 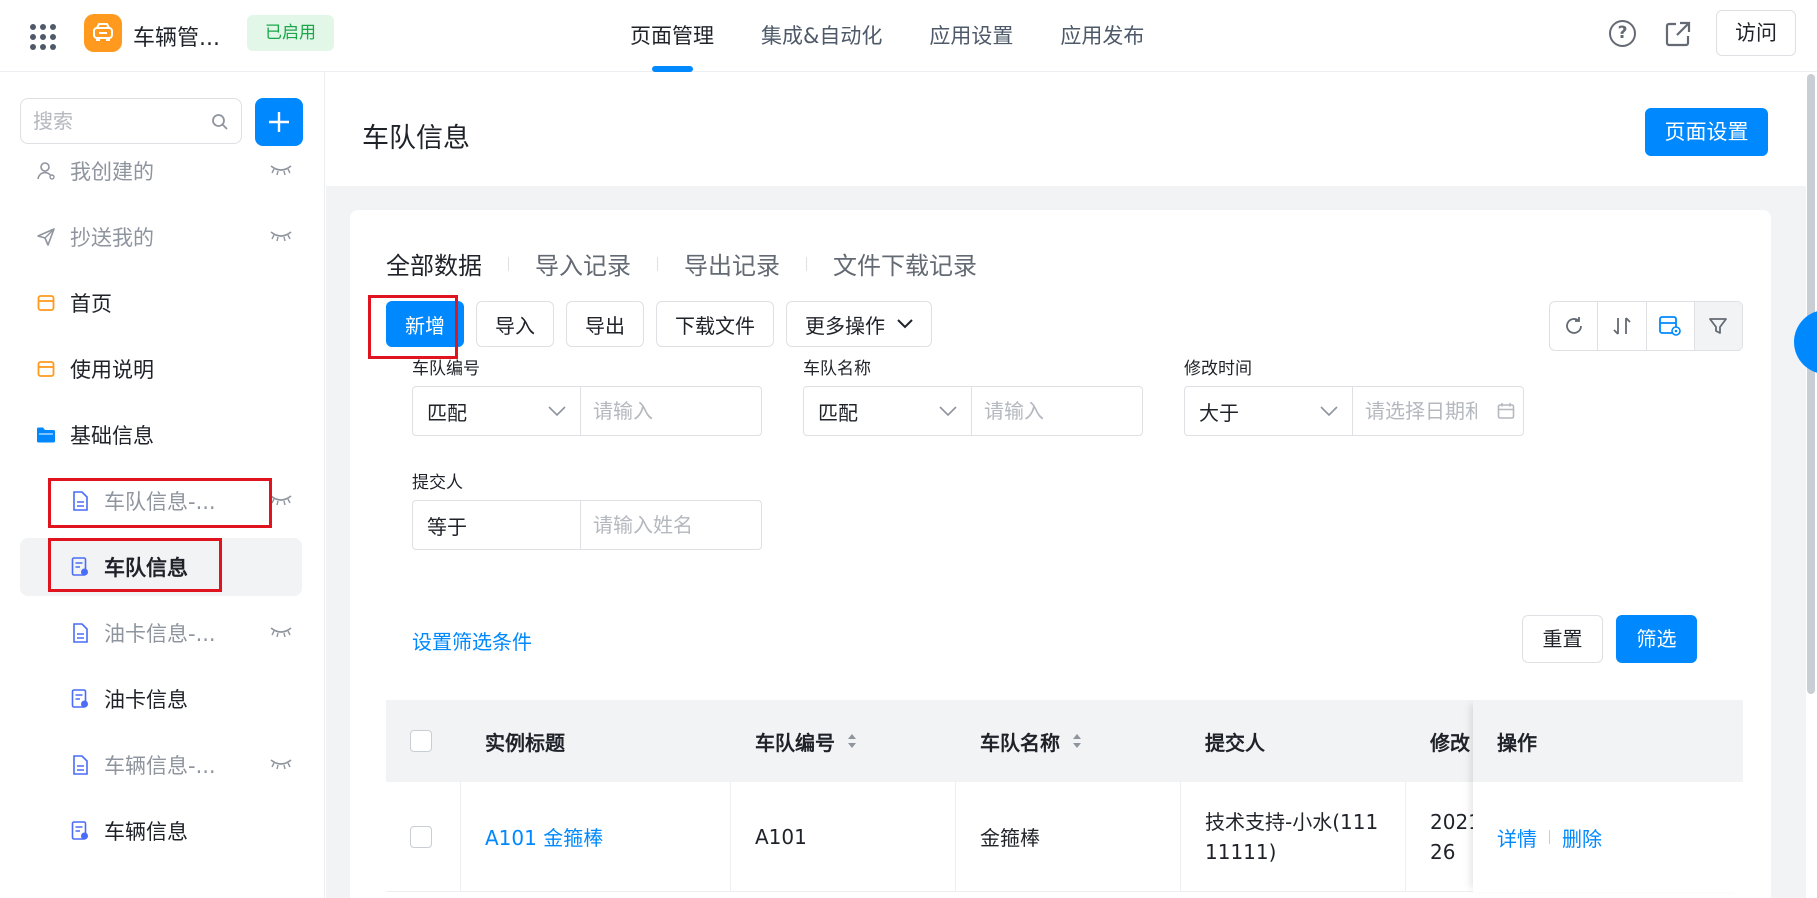 I want to click on row-submitter: 技术支持-小水(111 11111), so click(x=1293, y=836).